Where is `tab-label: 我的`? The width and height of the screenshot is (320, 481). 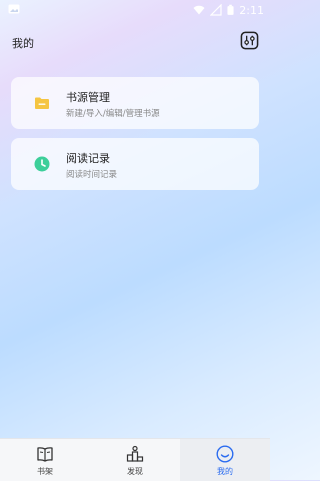
tab-label: 我的 is located at coordinates (225, 471).